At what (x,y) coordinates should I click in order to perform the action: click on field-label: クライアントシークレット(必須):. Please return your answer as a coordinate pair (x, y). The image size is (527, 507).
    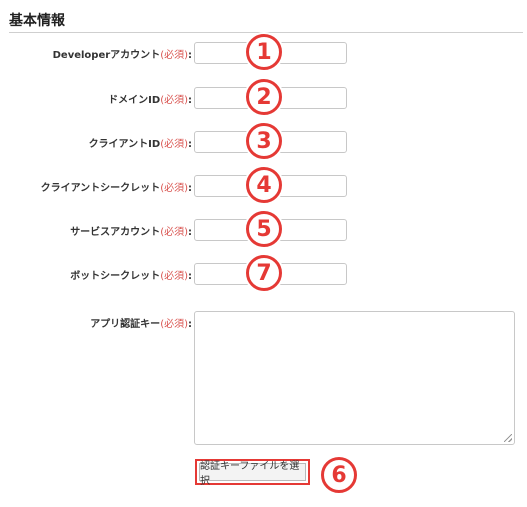
    Looking at the image, I should click on (116, 188).